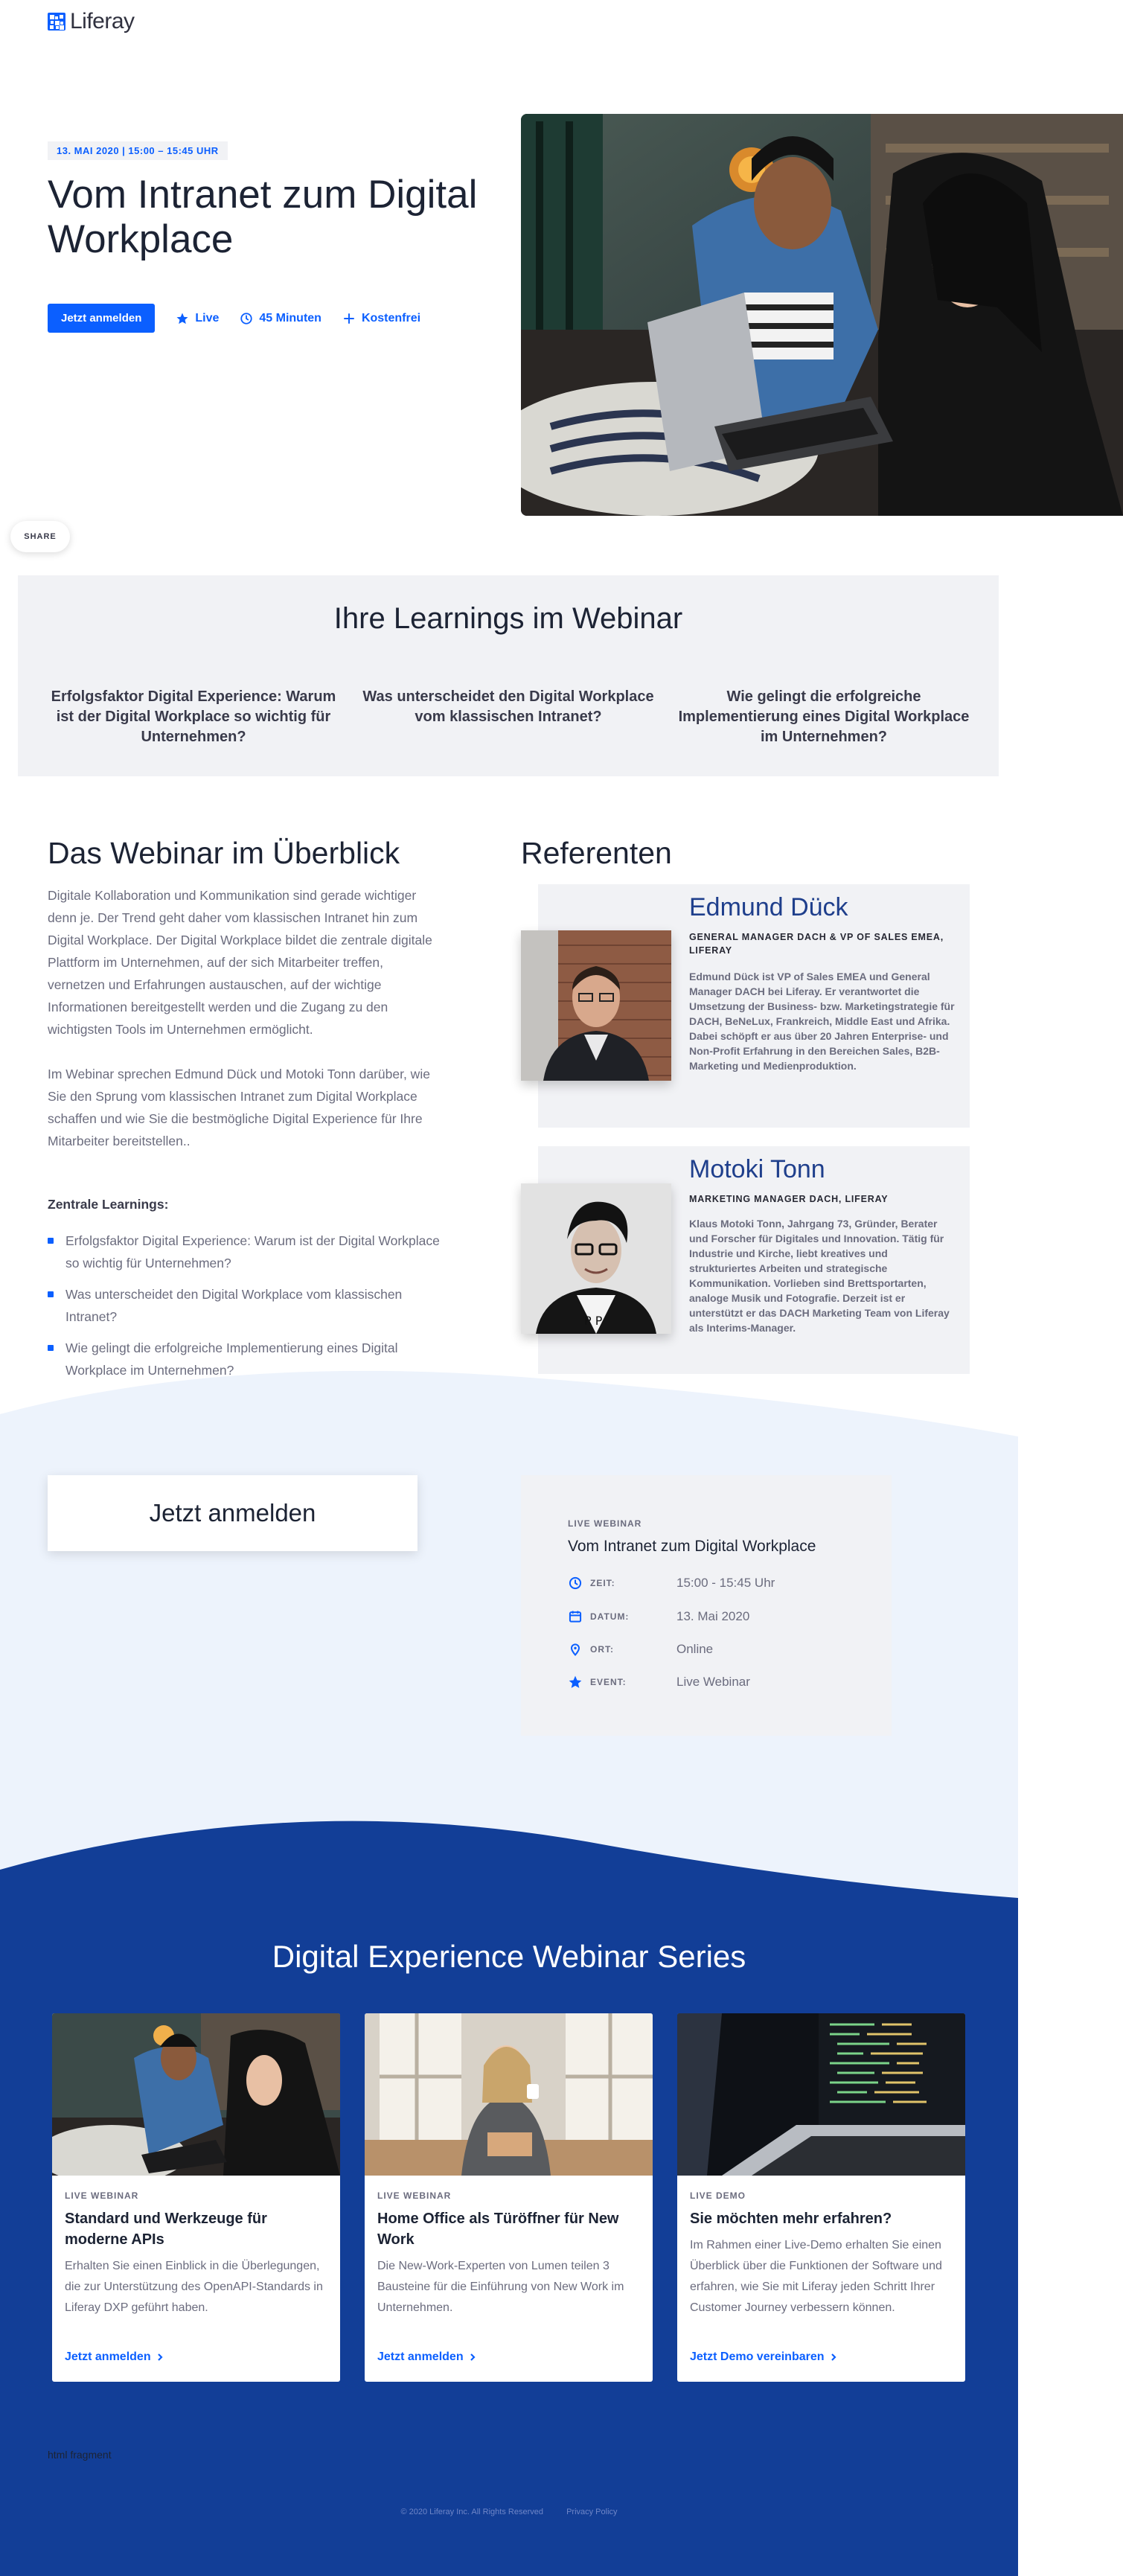  What do you see at coordinates (608, 1682) in the screenshot?
I see `event-label: EVENT:` at bounding box center [608, 1682].